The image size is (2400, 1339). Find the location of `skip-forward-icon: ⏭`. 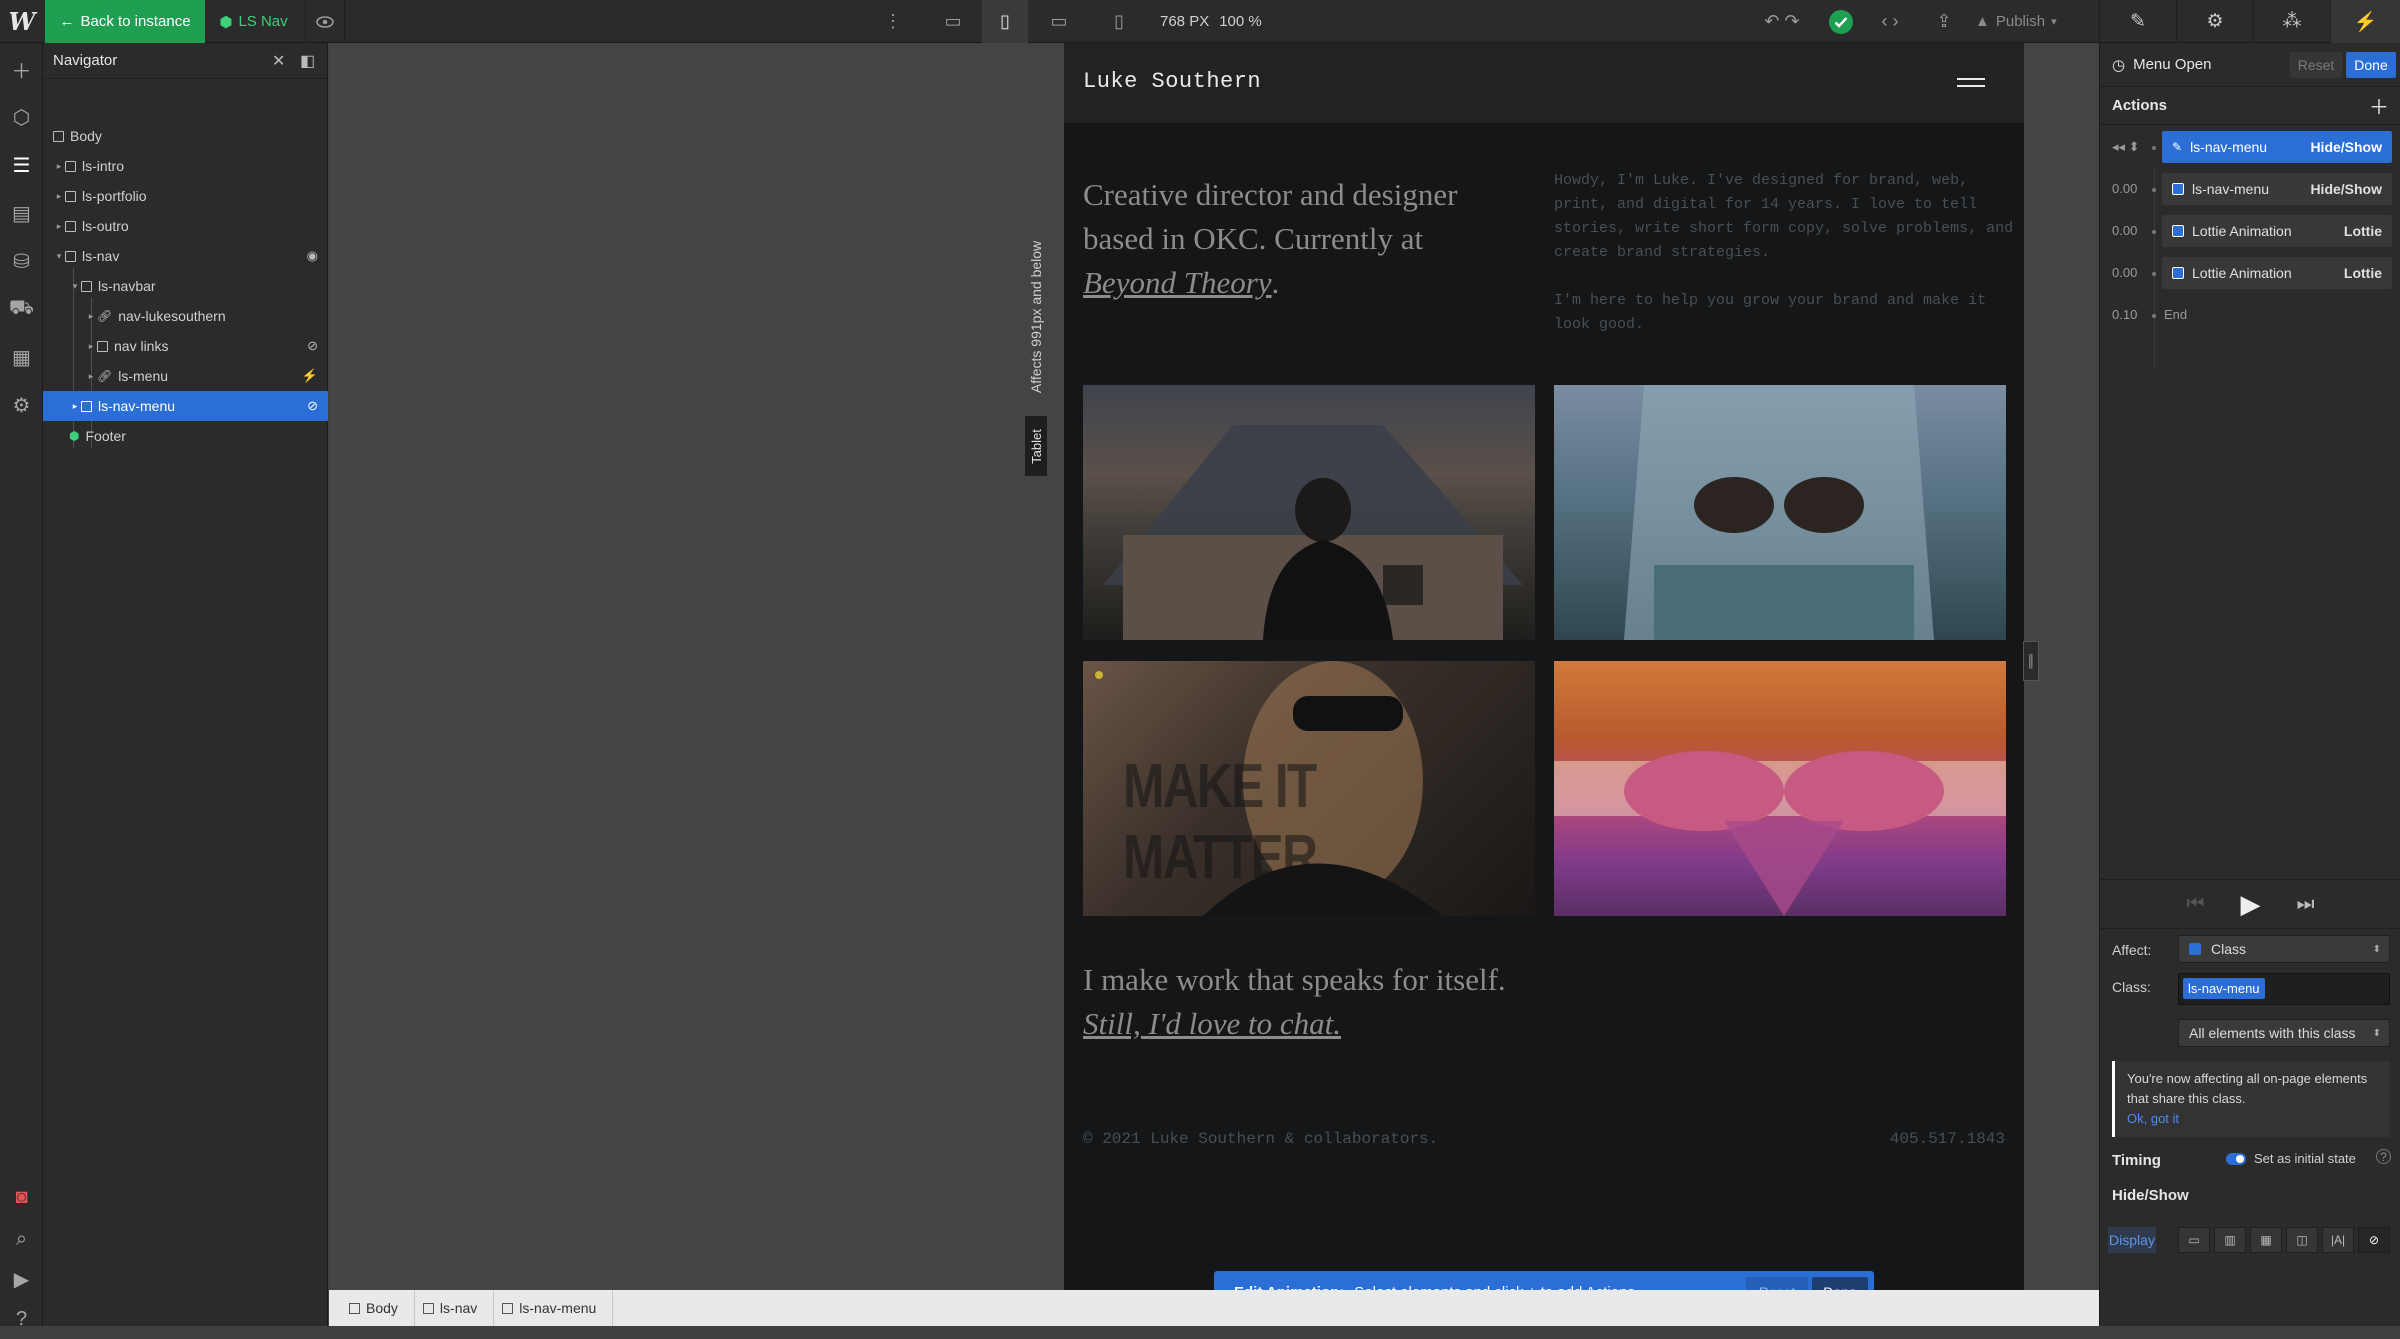

skip-forward-icon: ⏭ is located at coordinates (2306, 904).